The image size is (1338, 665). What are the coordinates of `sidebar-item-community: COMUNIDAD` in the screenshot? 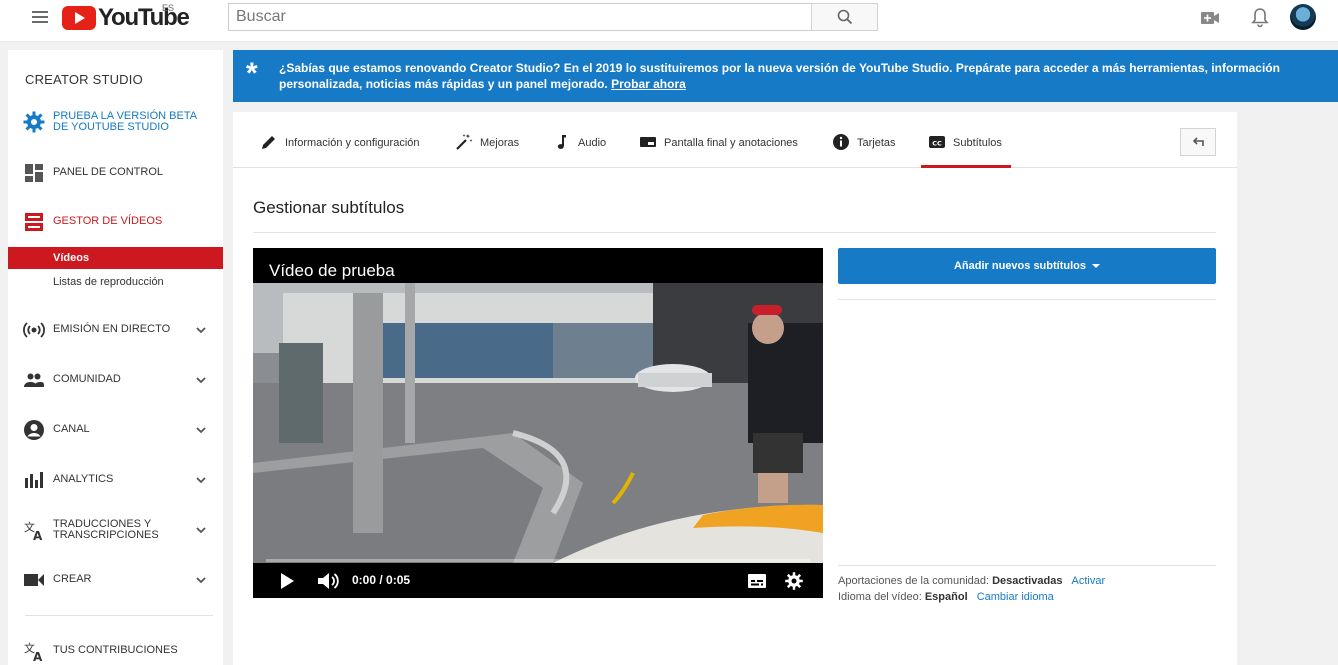 It's located at (115, 380).